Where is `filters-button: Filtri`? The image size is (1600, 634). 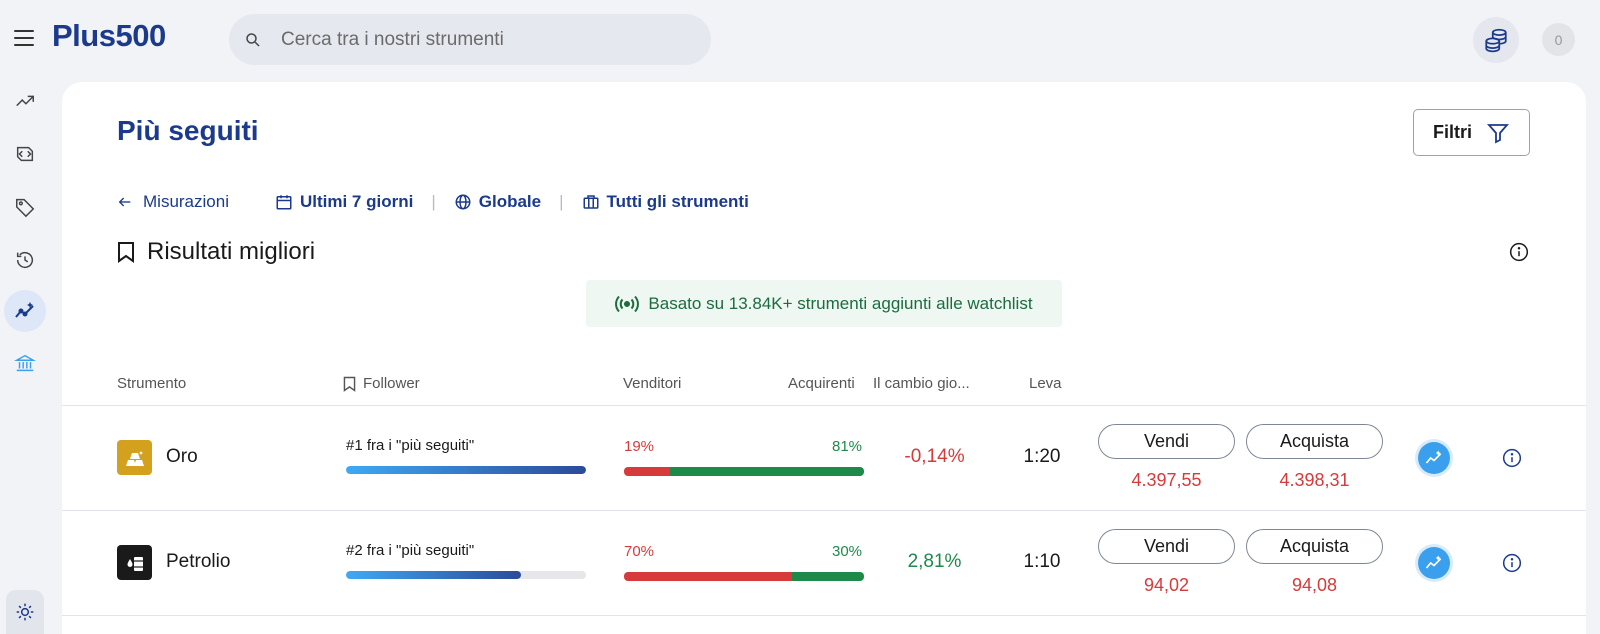 filters-button: Filtri is located at coordinates (1471, 132).